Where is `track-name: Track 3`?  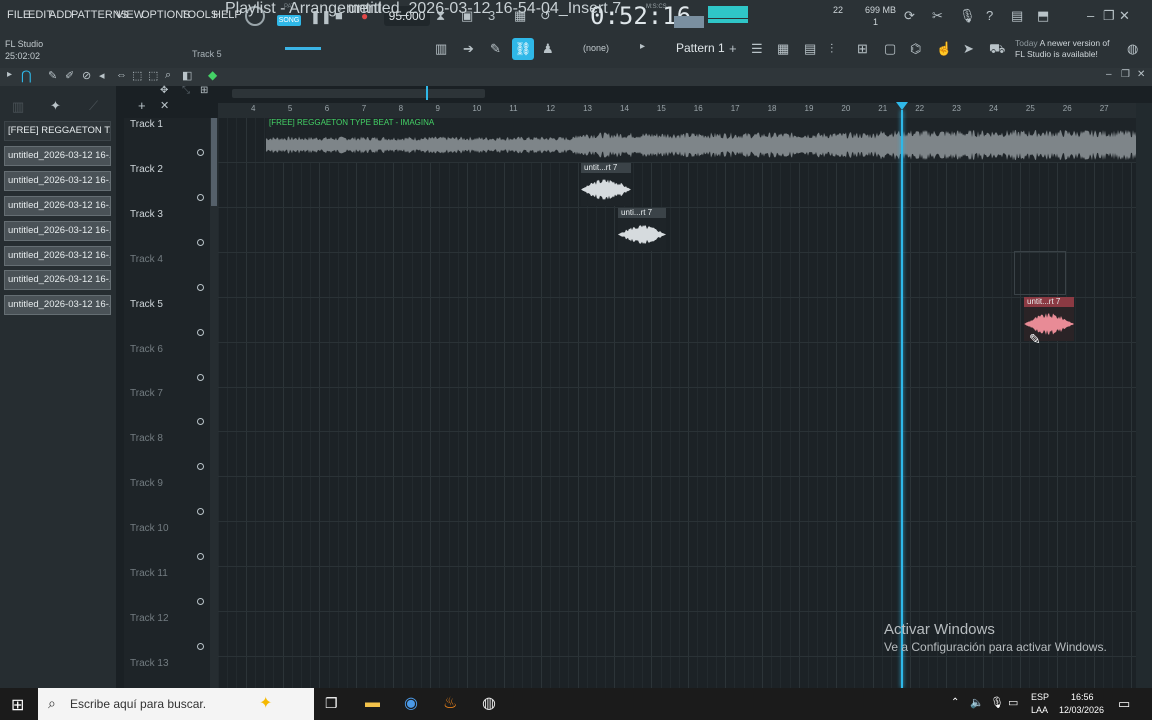 track-name: Track 3 is located at coordinates (146, 214).